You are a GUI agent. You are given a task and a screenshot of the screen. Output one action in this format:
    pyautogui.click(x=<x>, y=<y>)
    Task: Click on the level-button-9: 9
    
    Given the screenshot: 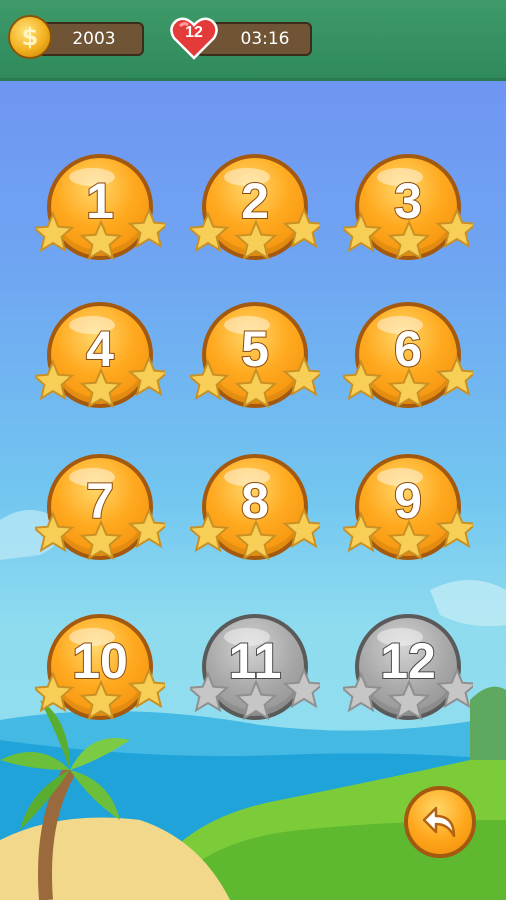 What is the action you would take?
    pyautogui.click(x=408, y=517)
    